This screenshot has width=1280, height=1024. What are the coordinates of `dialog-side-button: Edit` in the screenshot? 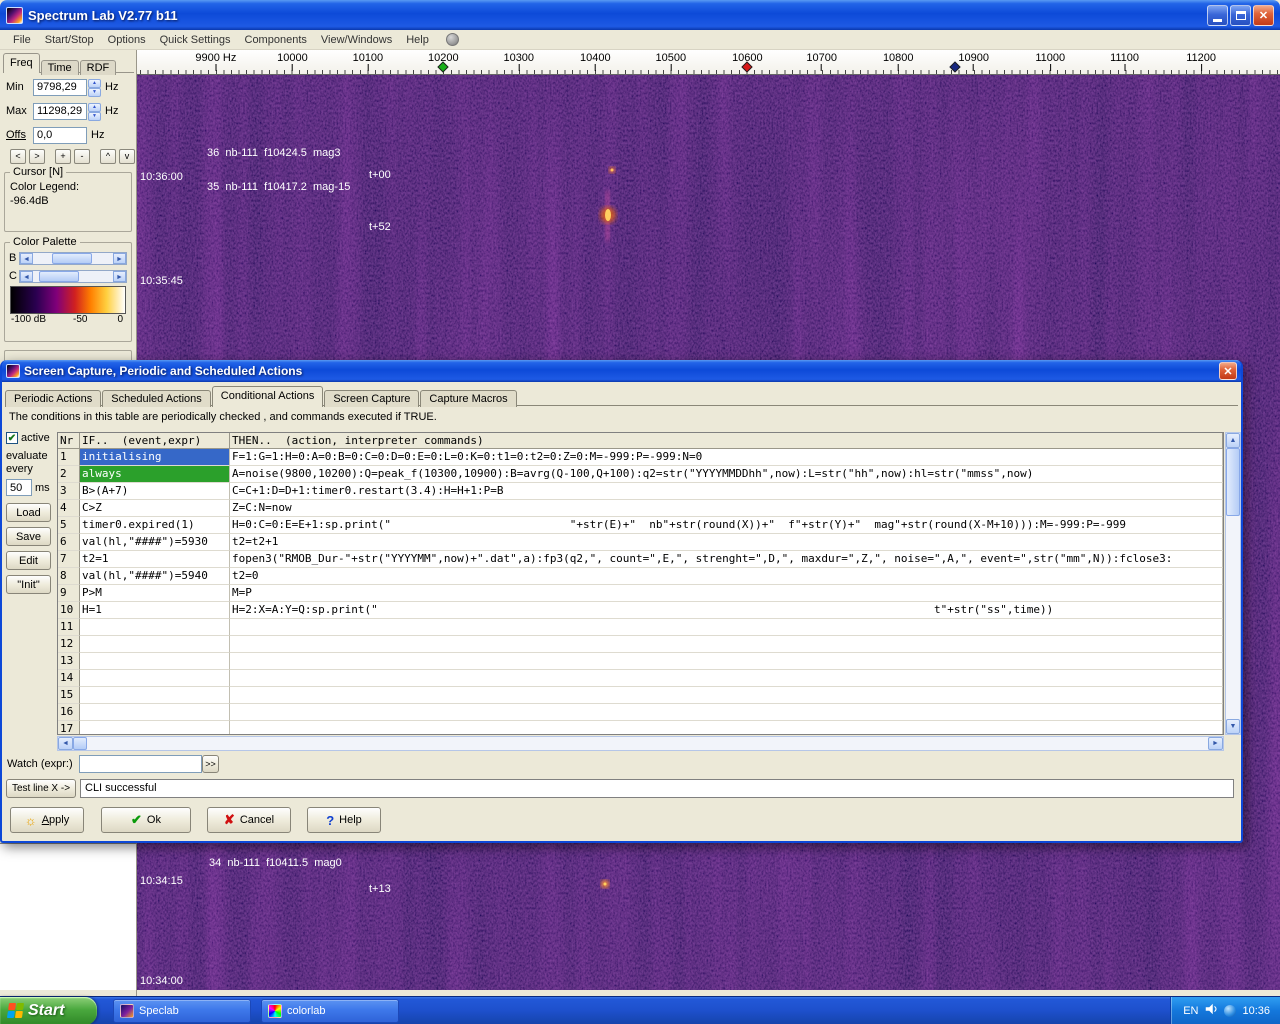 It's located at (28, 560).